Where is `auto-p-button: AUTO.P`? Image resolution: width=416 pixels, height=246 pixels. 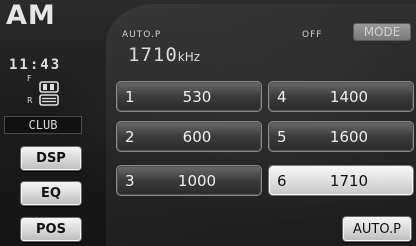
auto-p-button: AUTO.P is located at coordinates (377, 229).